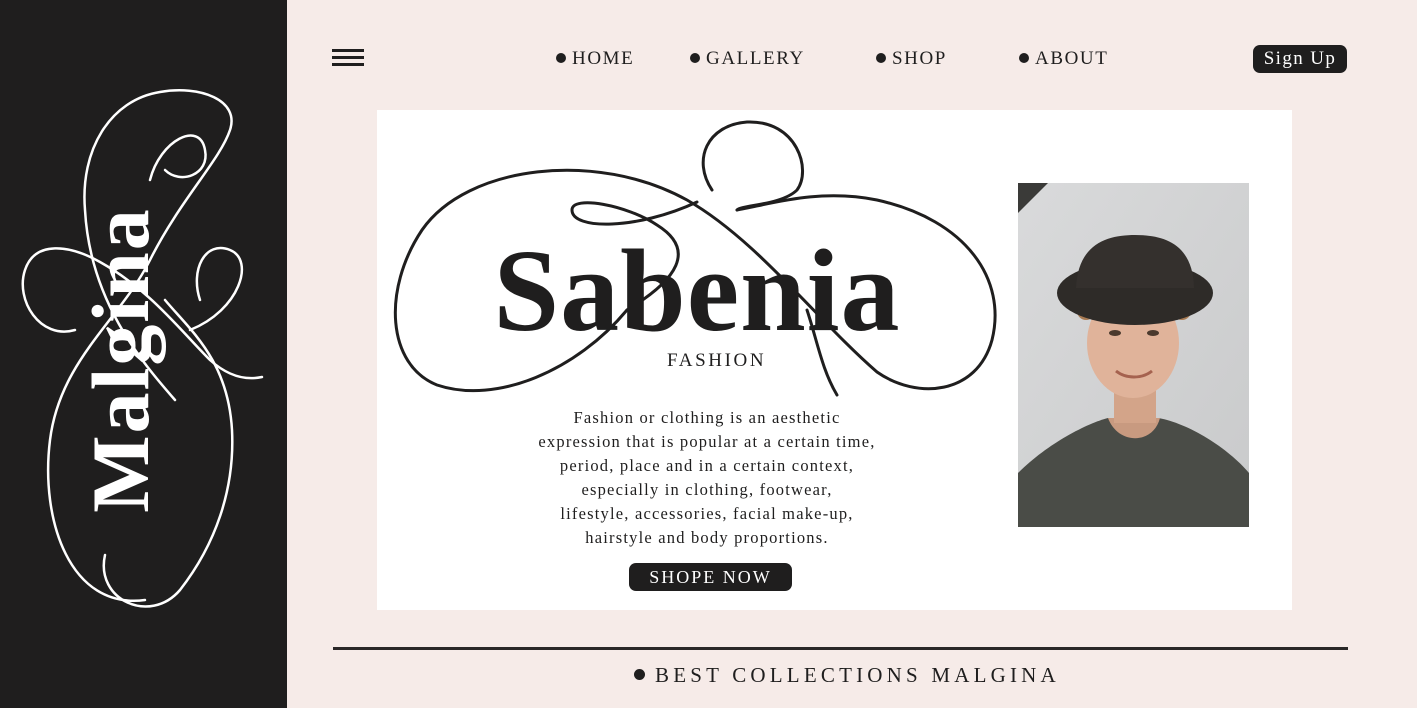 The width and height of the screenshot is (1417, 708). Describe the element at coordinates (603, 58) in the screenshot. I see `nav-home-label: HOME` at that location.